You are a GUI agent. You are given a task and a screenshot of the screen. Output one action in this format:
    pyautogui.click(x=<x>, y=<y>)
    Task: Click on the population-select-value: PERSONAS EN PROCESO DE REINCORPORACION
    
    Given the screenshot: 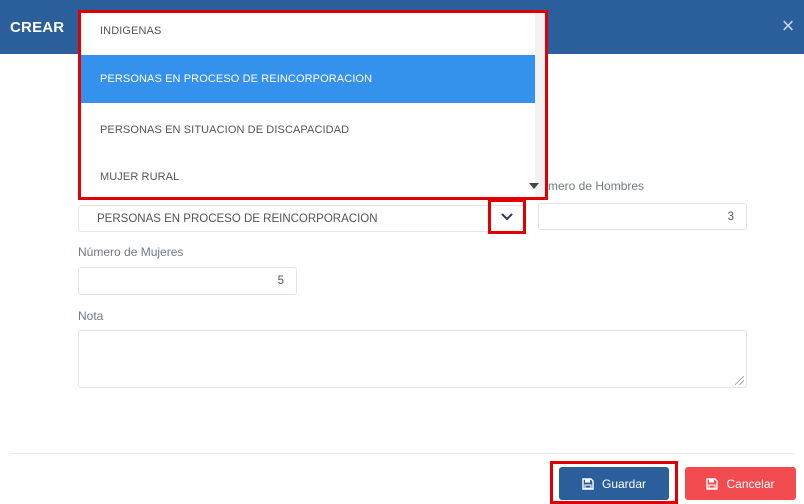 What is the action you would take?
    pyautogui.click(x=237, y=219)
    